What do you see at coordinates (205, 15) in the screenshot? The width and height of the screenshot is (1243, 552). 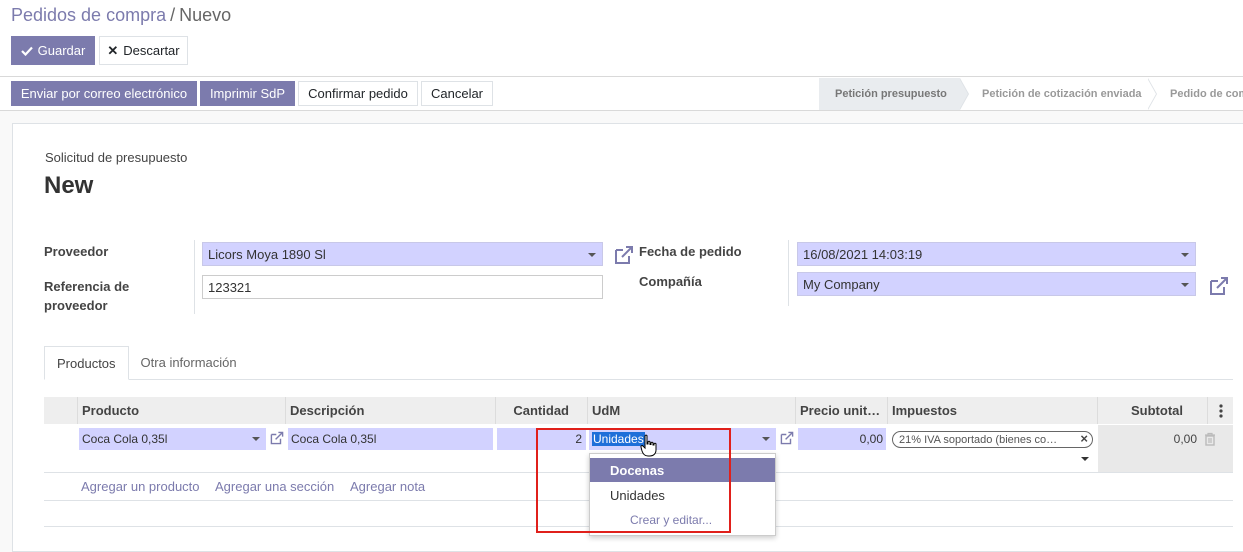 I see `breadcrumb-current: Nuevo` at bounding box center [205, 15].